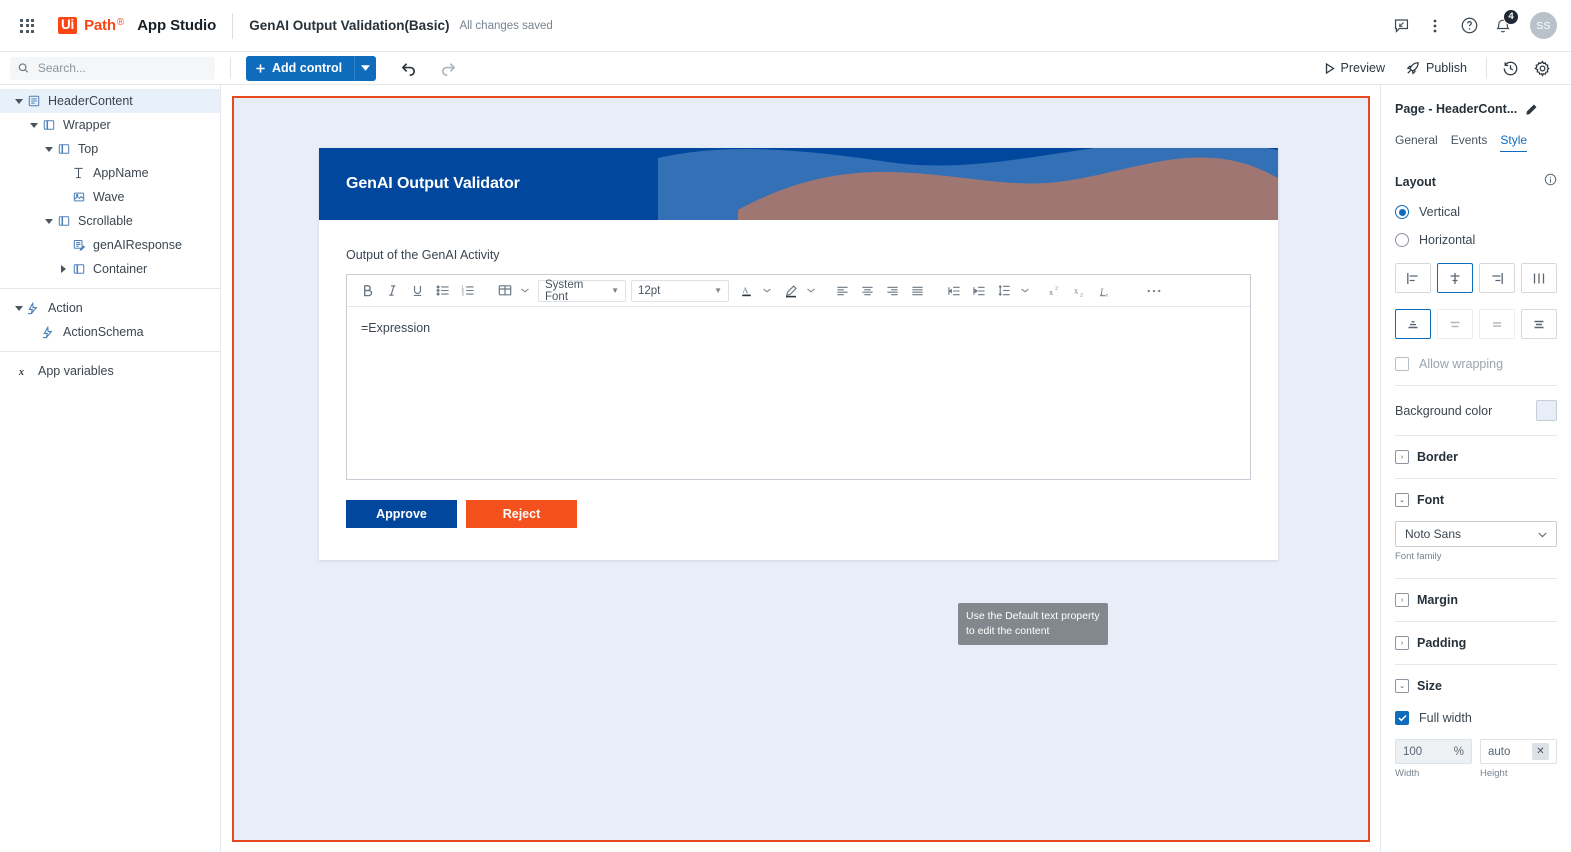  Describe the element at coordinates (1550, 182) in the screenshot. I see `info-icon` at that location.